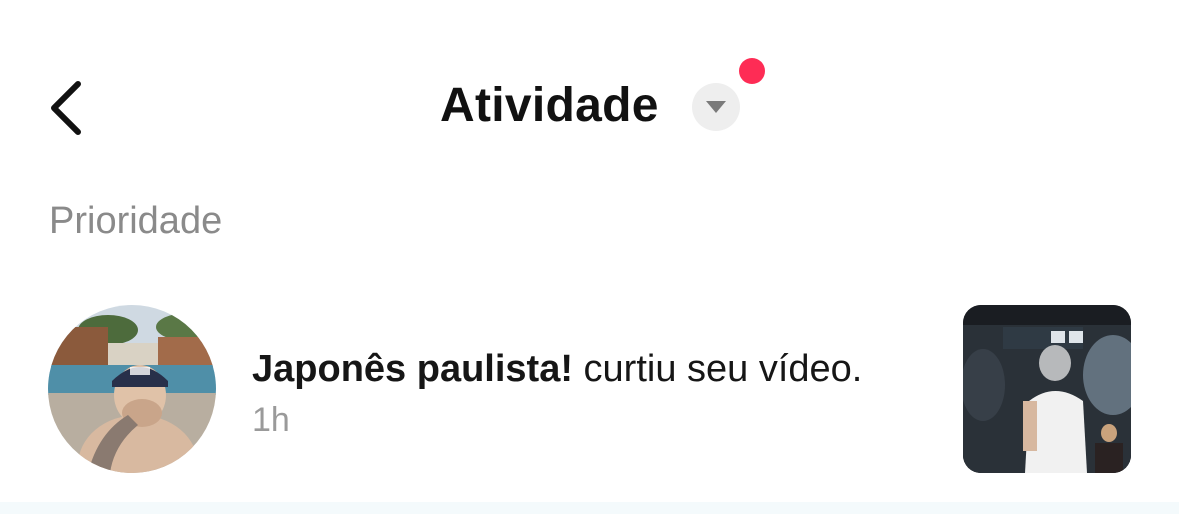  I want to click on notification-action: curtiu seu vídeo., so click(723, 369).